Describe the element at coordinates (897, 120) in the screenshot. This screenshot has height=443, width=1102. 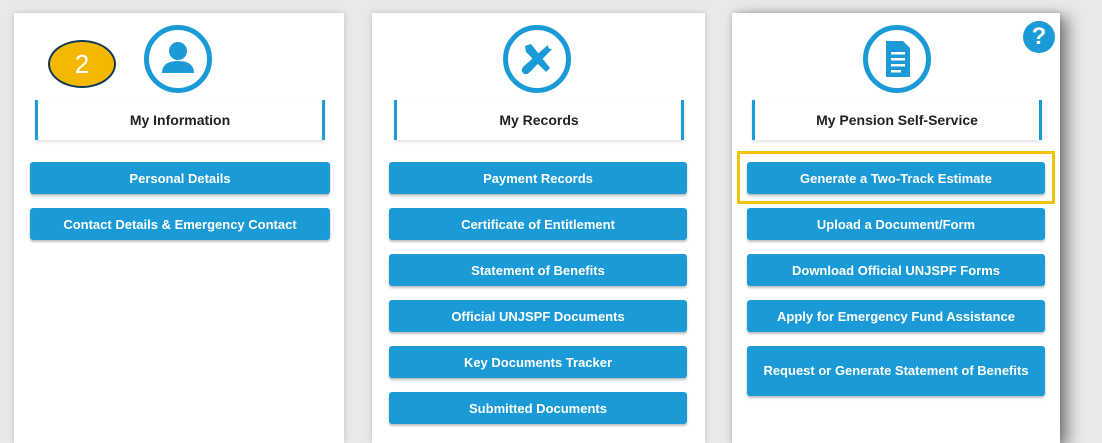
I see `my-pension-self-service-header: My Pension Self-Service` at that location.